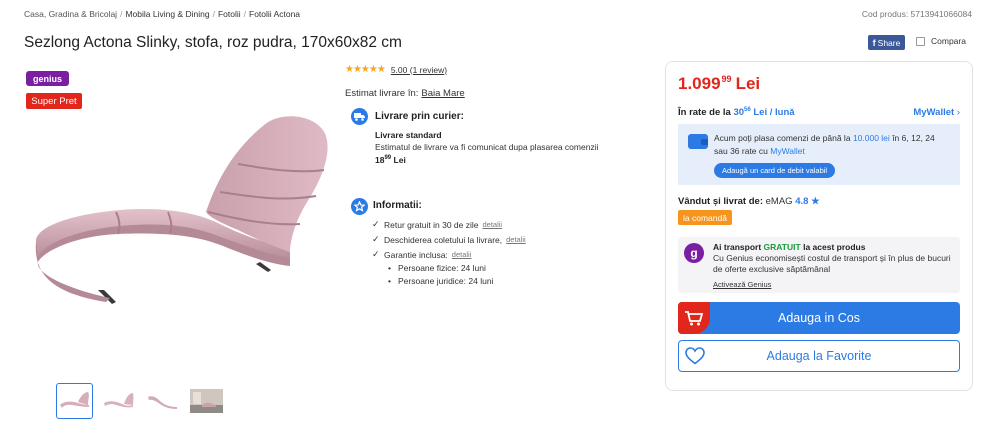 The width and height of the screenshot is (1000, 432). Describe the element at coordinates (441, 280) in the screenshot. I see `warranty-item: • Persoane juridice: 24 luni` at that location.